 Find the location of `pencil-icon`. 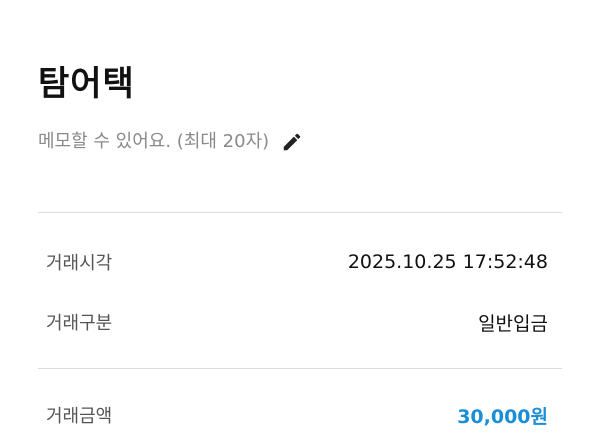

pencil-icon is located at coordinates (292, 142).